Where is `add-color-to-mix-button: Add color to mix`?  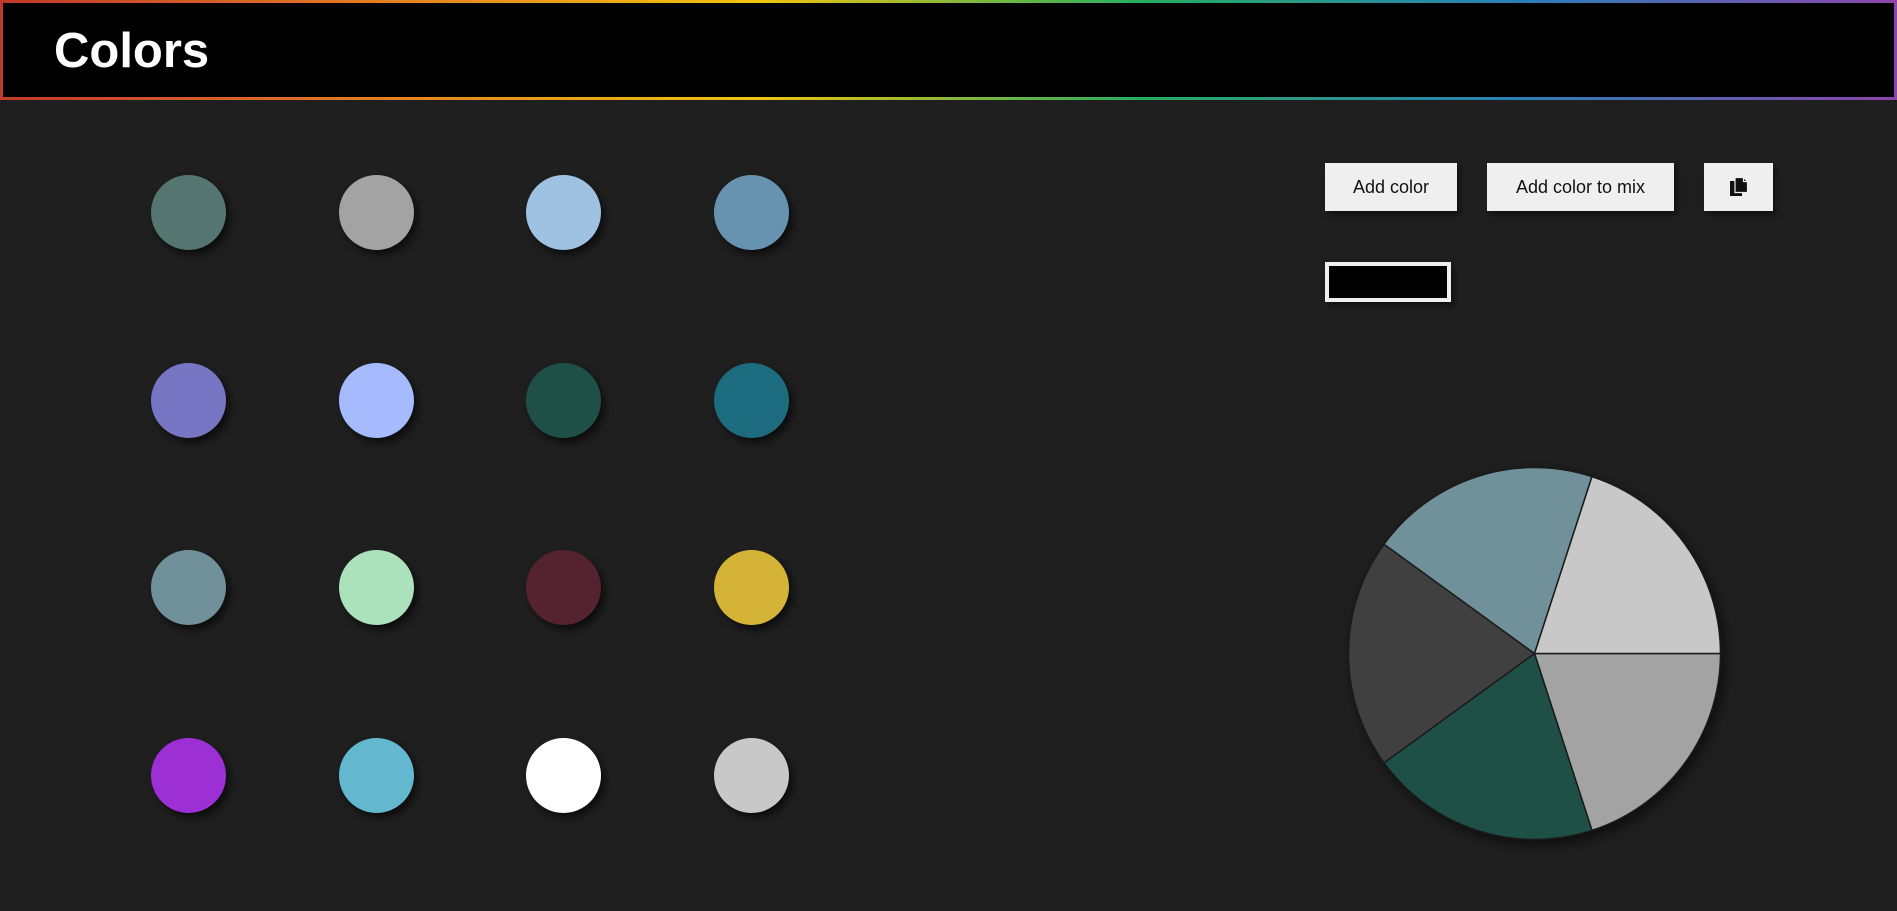
add-color-to-mix-button: Add color to mix is located at coordinates (1580, 187).